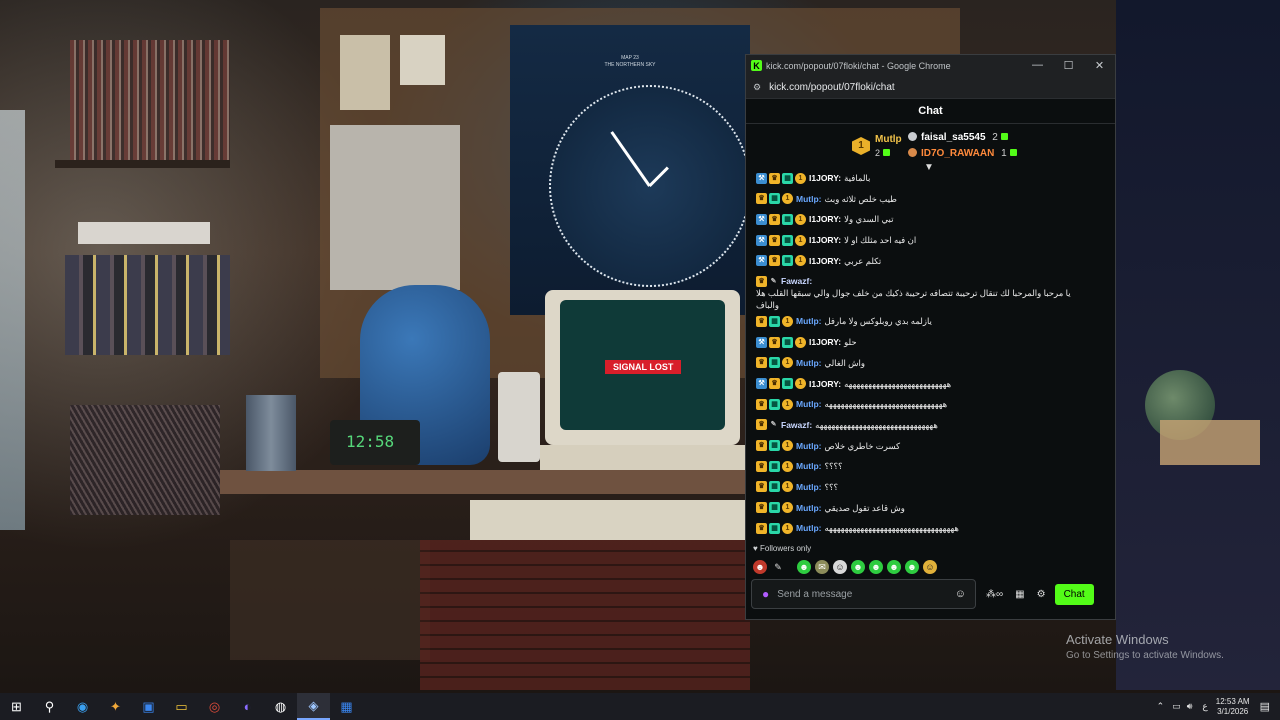 The width and height of the screenshot is (1280, 720). I want to click on emote-icon: ✎, so click(778, 567).